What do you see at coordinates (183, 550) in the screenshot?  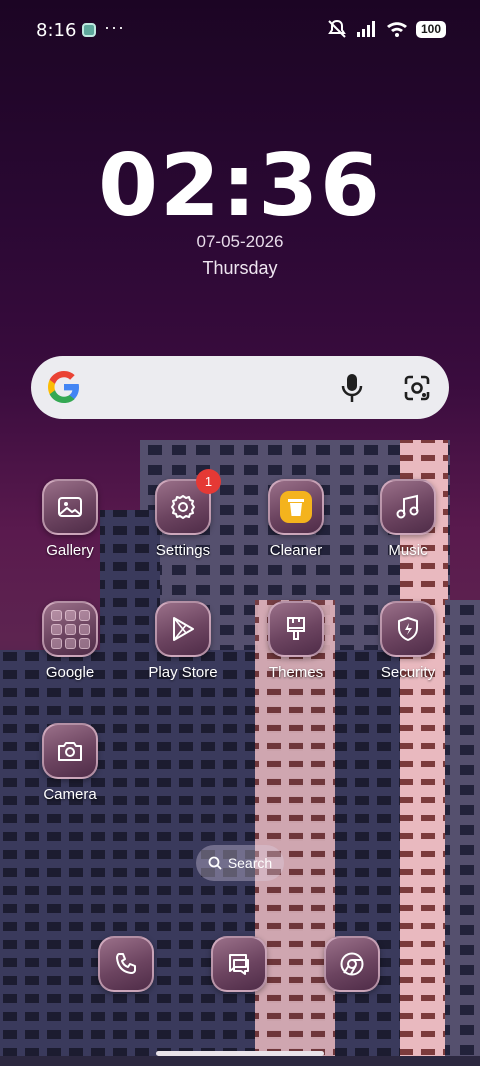 I see `app-label: Settings` at bounding box center [183, 550].